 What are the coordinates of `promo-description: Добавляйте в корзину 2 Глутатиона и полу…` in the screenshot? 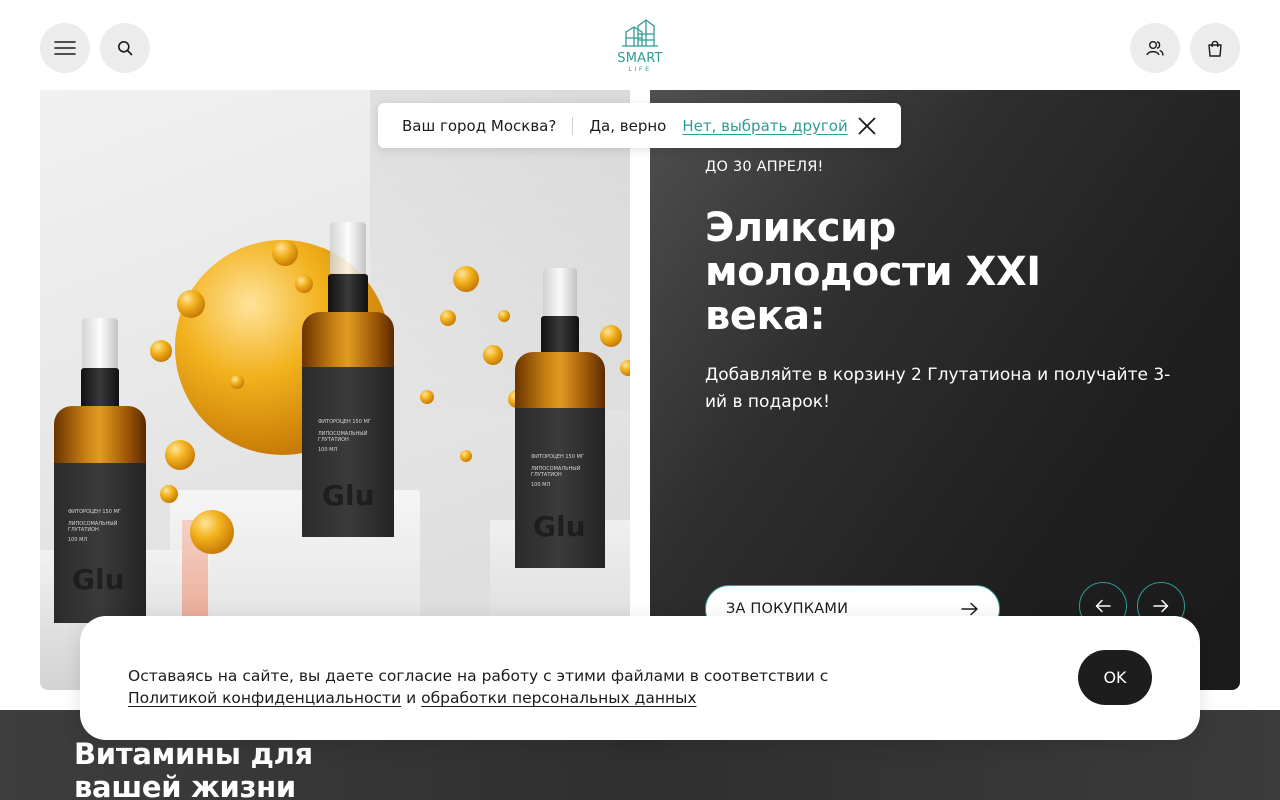 It's located at (938, 388).